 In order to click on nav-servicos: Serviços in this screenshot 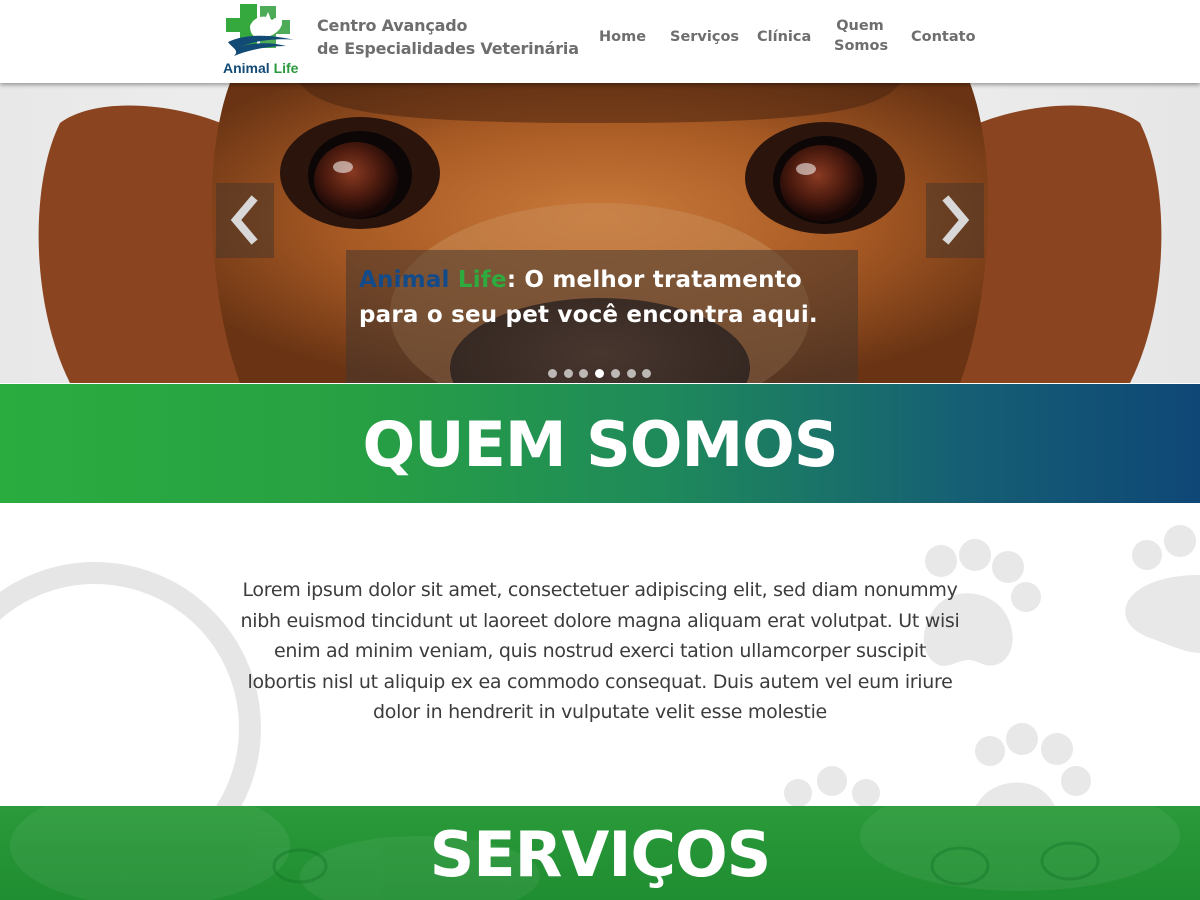, I will do `click(704, 37)`.